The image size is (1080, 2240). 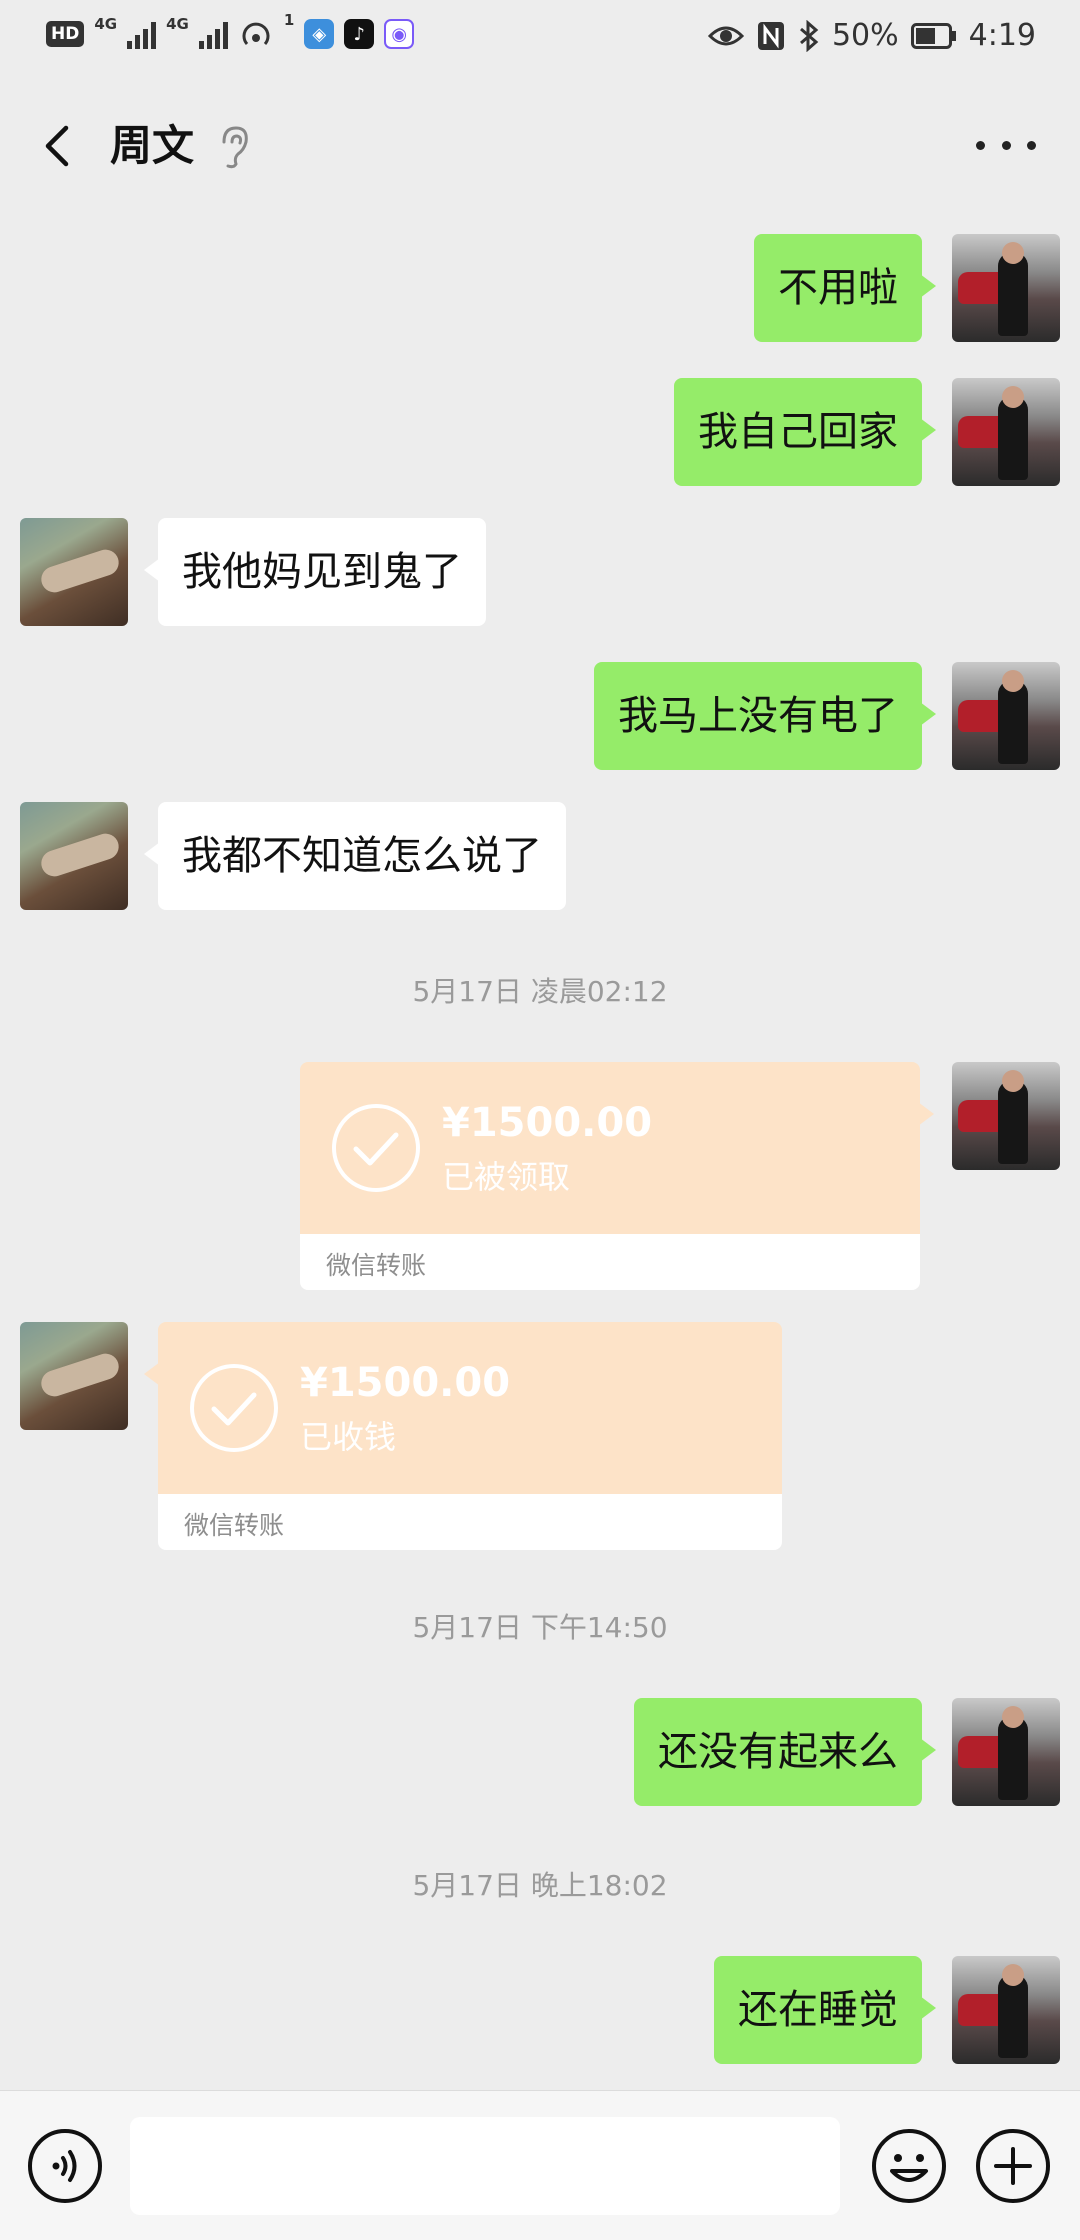 What do you see at coordinates (809, 35) in the screenshot?
I see `bluetooth-icon` at bounding box center [809, 35].